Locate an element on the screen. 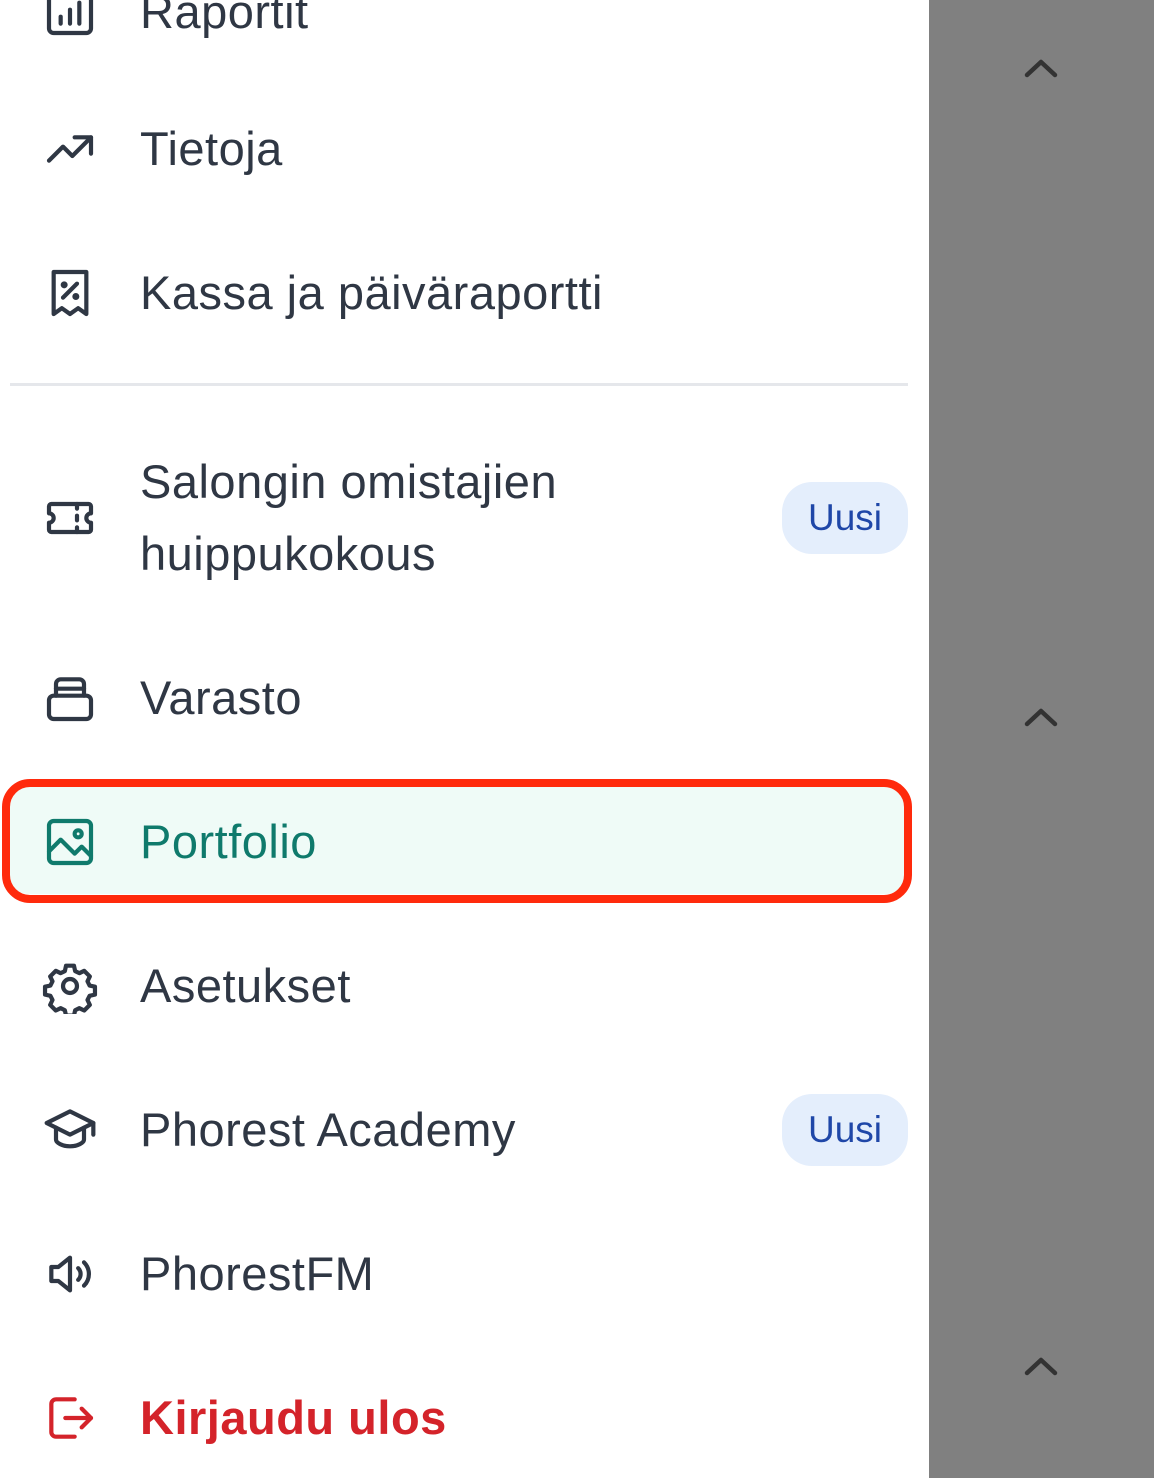 Image resolution: width=1154 pixels, height=1478 pixels. menu-item-asetukset: Asetukset is located at coordinates (459, 986).